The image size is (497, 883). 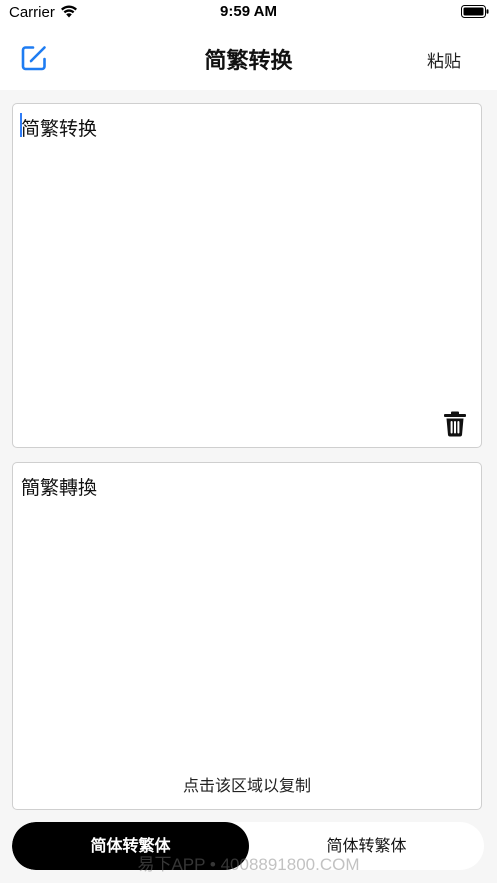 I want to click on battery-icon, so click(x=475, y=11).